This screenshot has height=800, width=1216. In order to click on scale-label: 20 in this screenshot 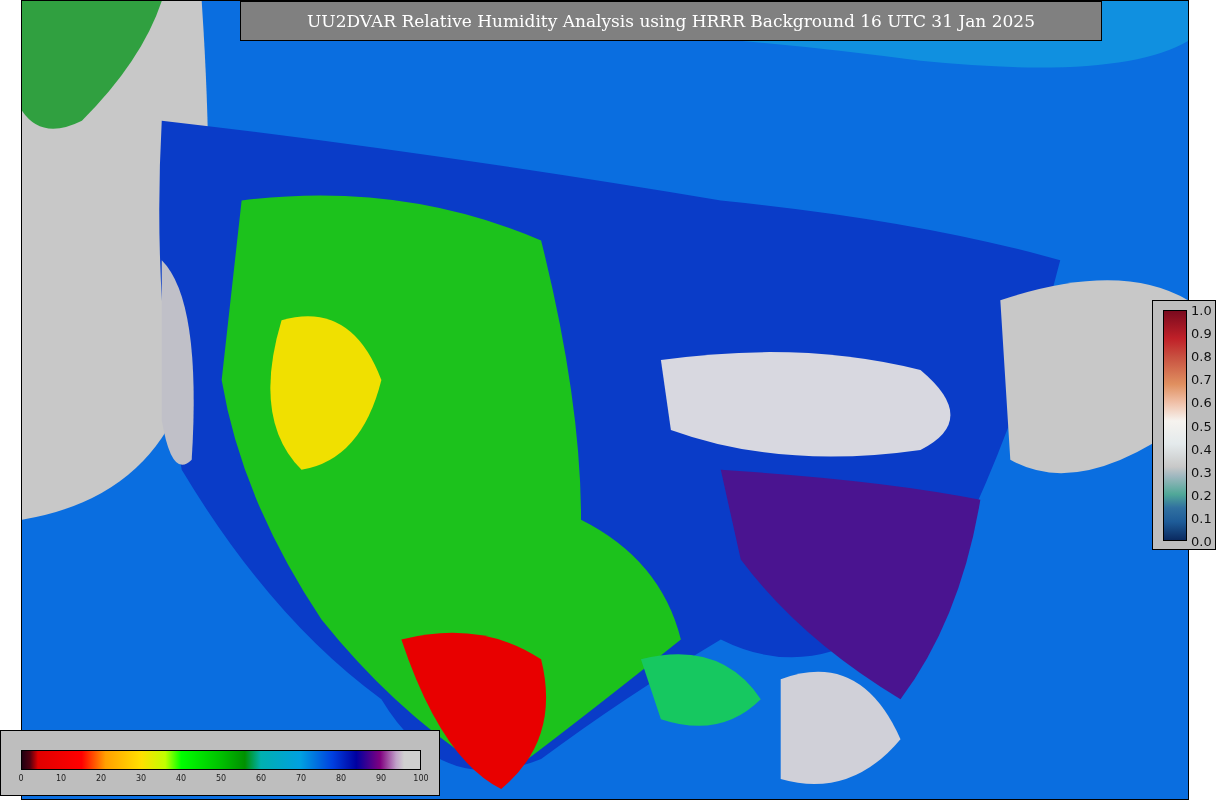, I will do `click(101, 778)`.